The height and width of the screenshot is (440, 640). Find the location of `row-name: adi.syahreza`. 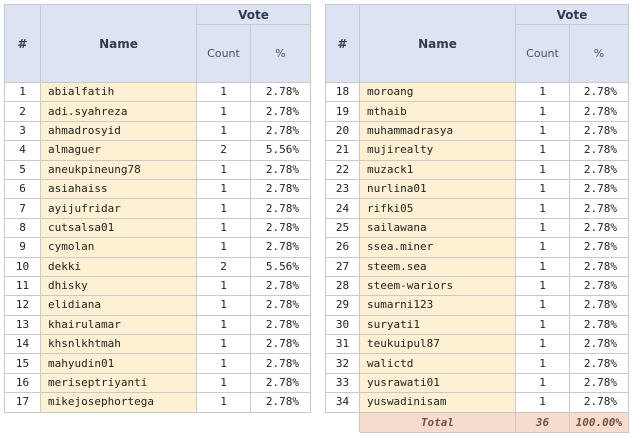

row-name: adi.syahreza is located at coordinates (118, 111).